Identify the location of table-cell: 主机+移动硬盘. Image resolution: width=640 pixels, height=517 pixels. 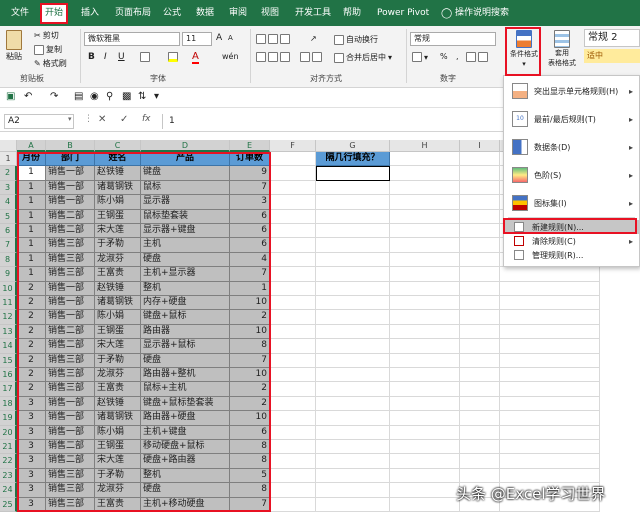
(185, 504).